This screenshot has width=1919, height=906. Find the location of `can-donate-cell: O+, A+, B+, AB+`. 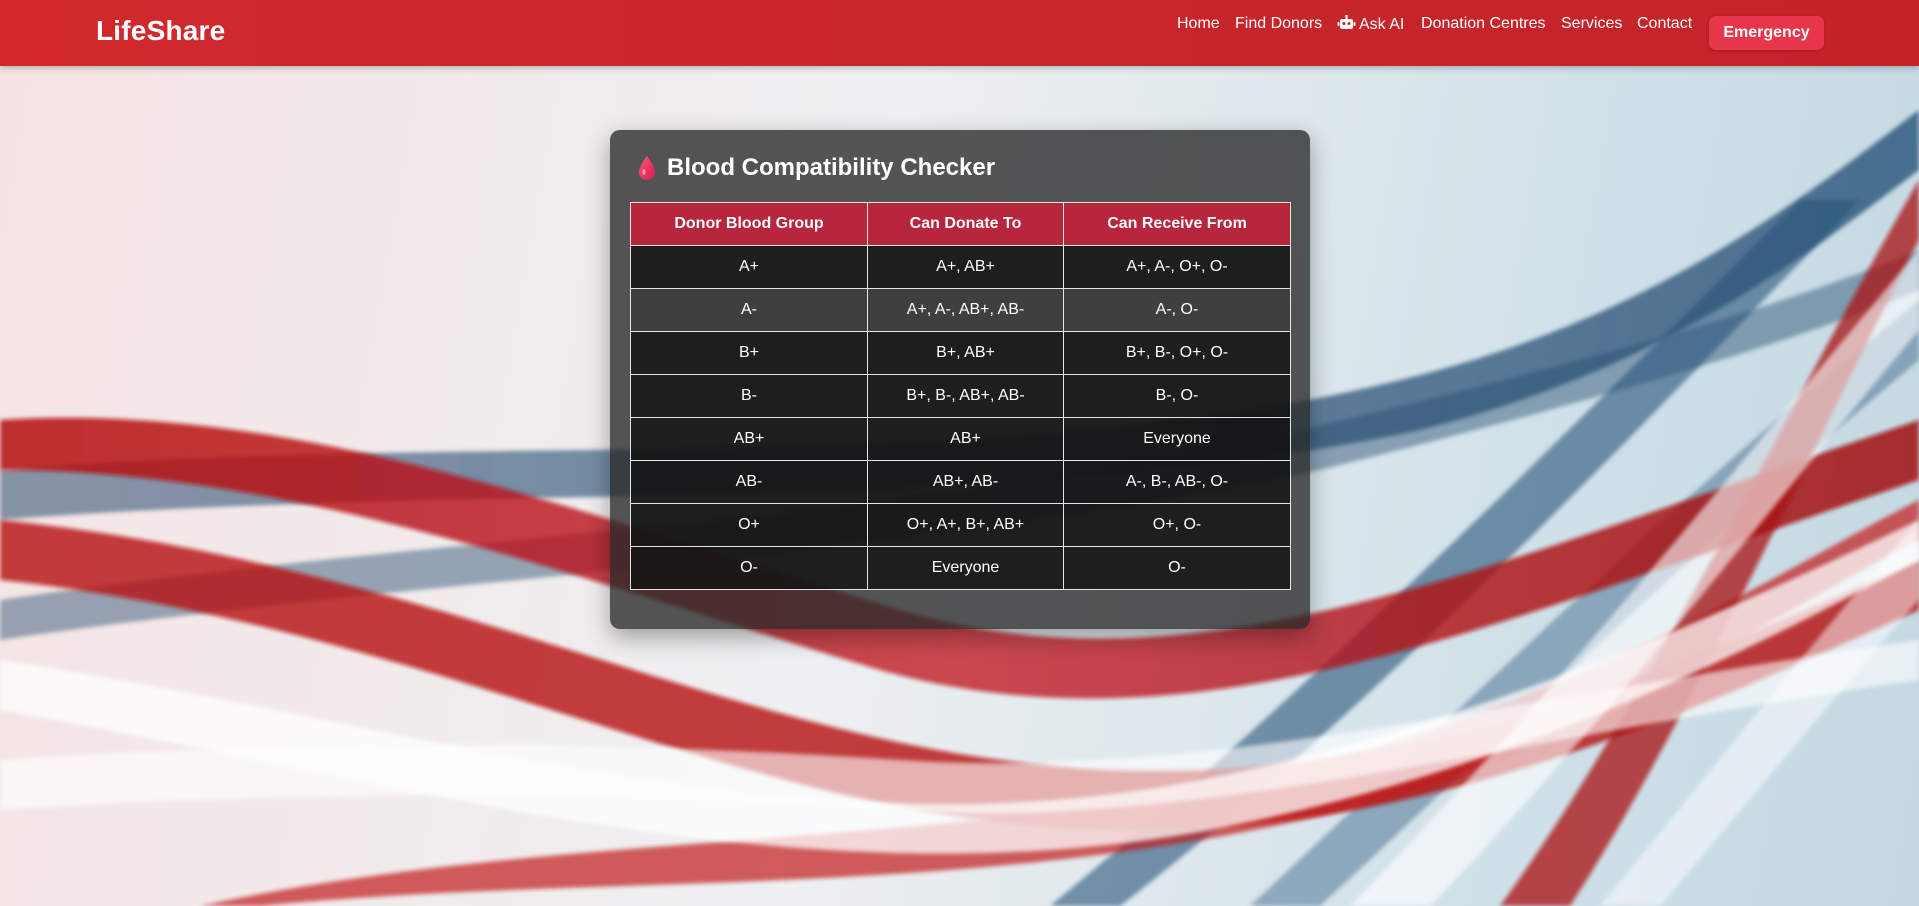

can-donate-cell: O+, A+, B+, AB+ is located at coordinates (965, 525).